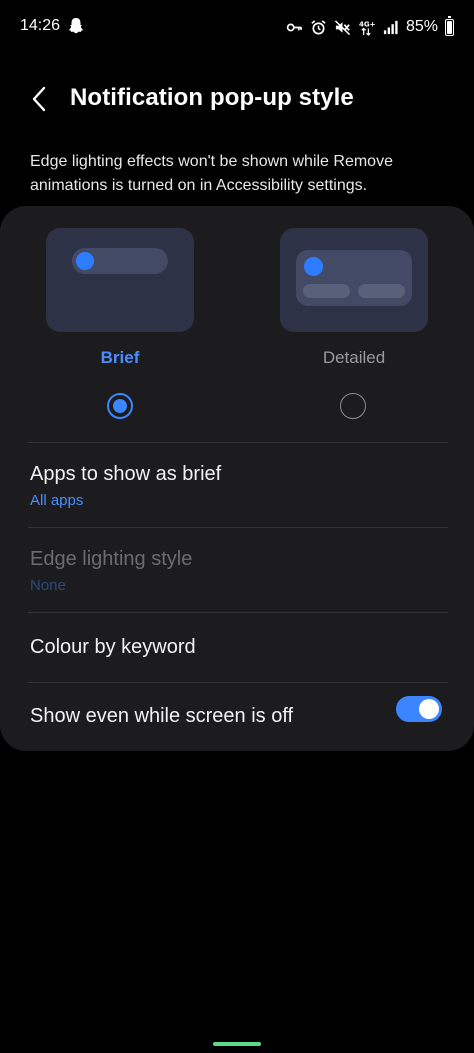 The height and width of the screenshot is (1053, 474). What do you see at coordinates (120, 280) in the screenshot?
I see `brief-preview` at bounding box center [120, 280].